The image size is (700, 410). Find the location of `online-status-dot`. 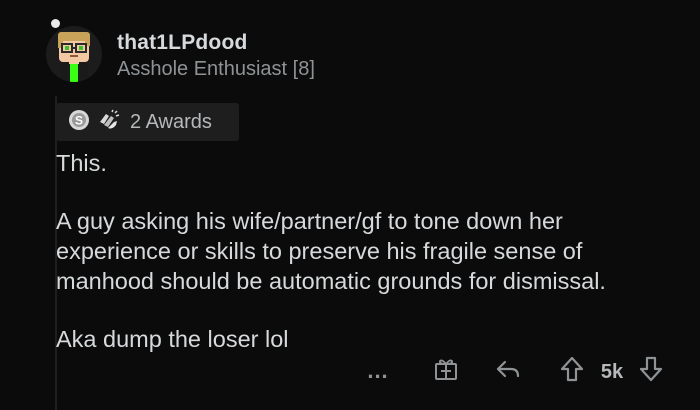

online-status-dot is located at coordinates (55, 23).